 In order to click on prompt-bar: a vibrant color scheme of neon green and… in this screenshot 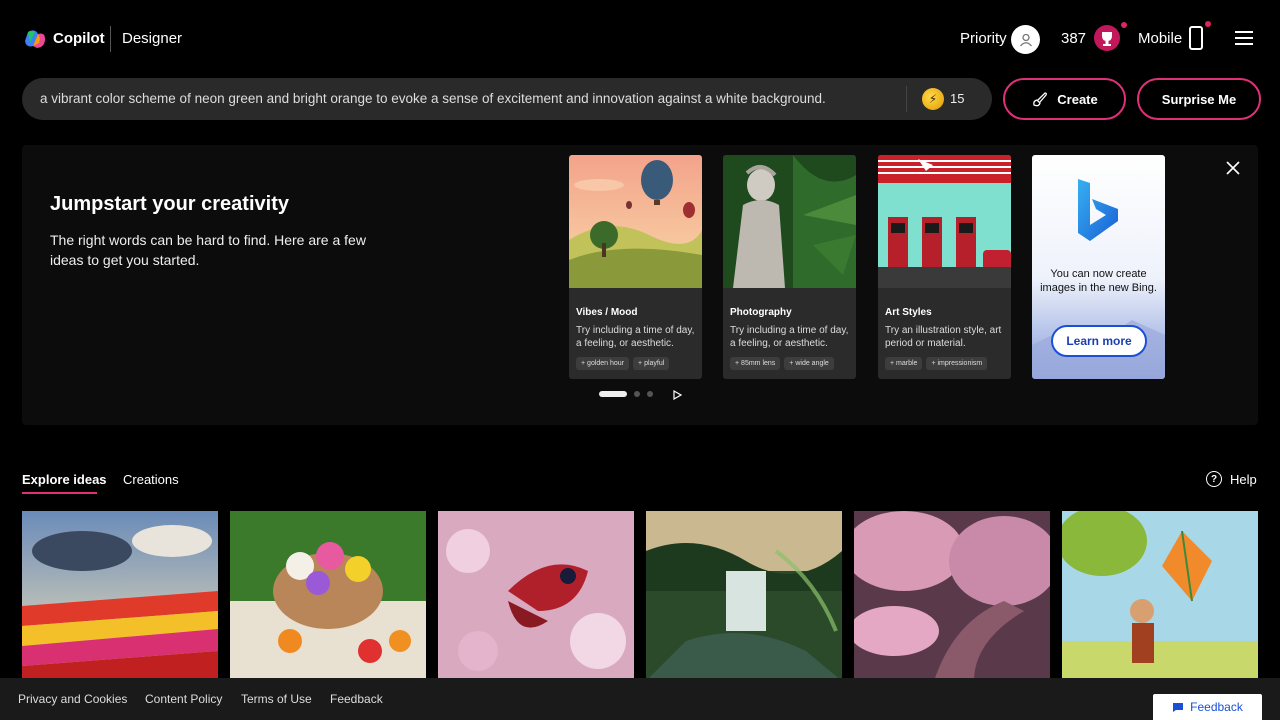, I will do `click(507, 99)`.